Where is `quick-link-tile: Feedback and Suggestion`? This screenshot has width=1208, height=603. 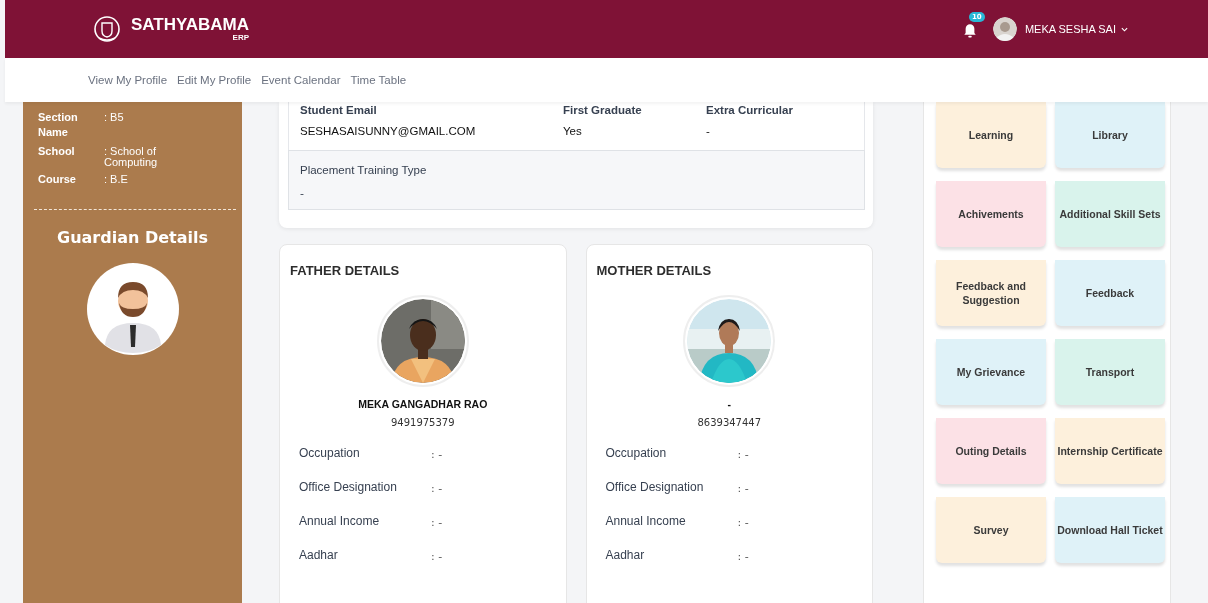 quick-link-tile: Feedback and Suggestion is located at coordinates (991, 293).